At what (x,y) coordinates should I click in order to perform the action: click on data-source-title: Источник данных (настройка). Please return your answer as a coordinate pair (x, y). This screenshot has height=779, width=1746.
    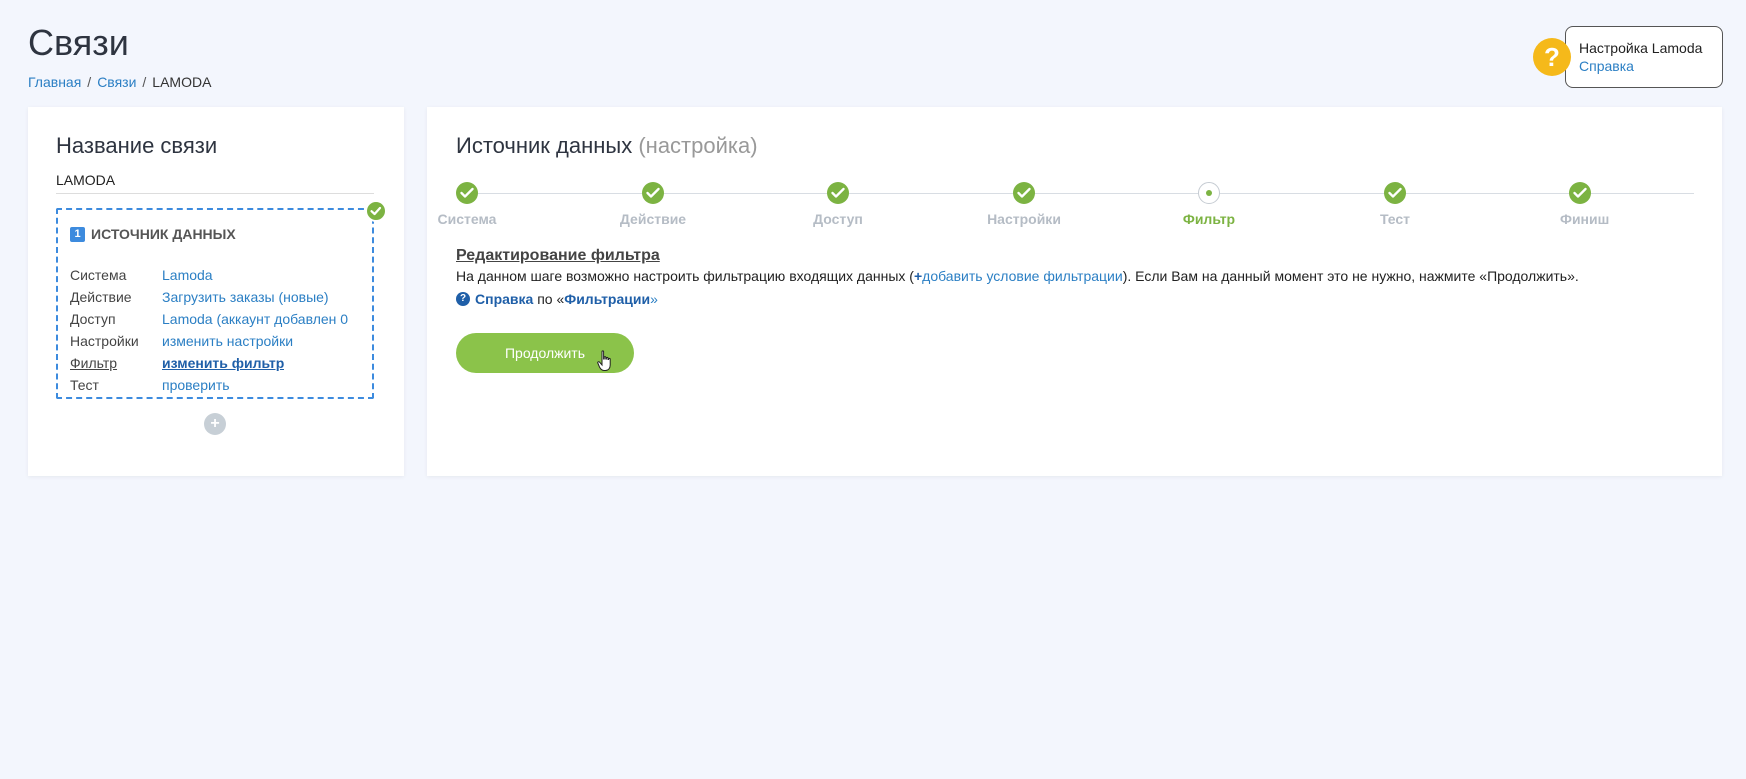
    Looking at the image, I should click on (607, 146).